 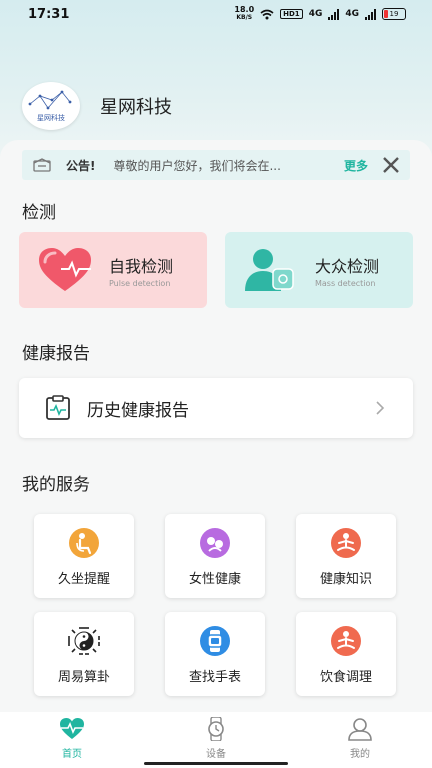 I want to click on notice-more-link: 更多, so click(x=356, y=165).